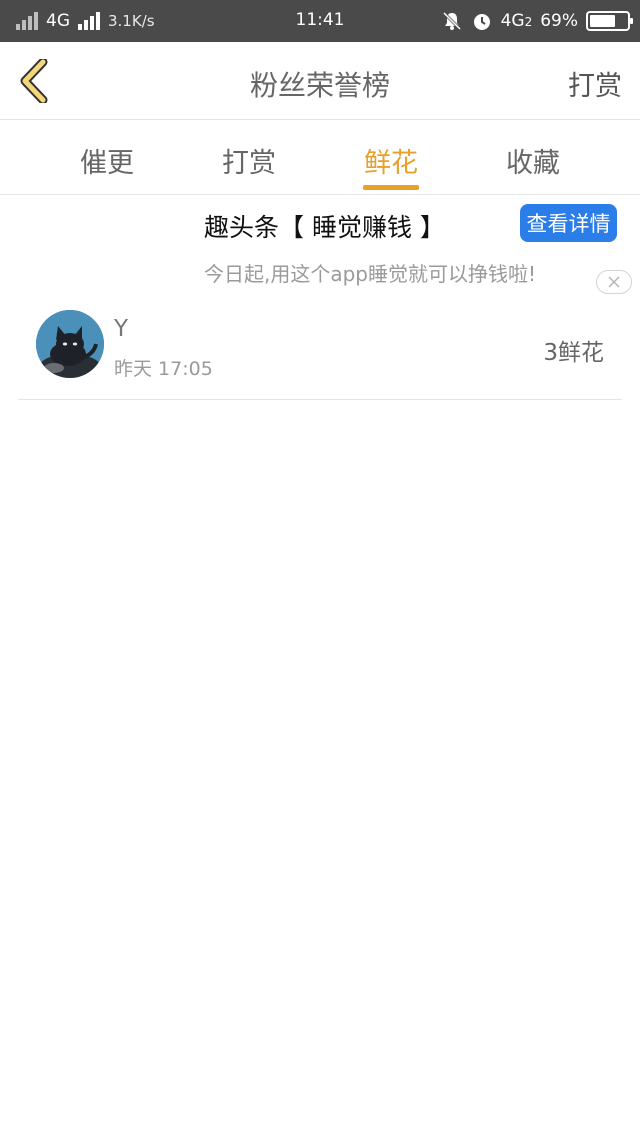  Describe the element at coordinates (533, 163) in the screenshot. I see `tab-label: 收藏` at that location.